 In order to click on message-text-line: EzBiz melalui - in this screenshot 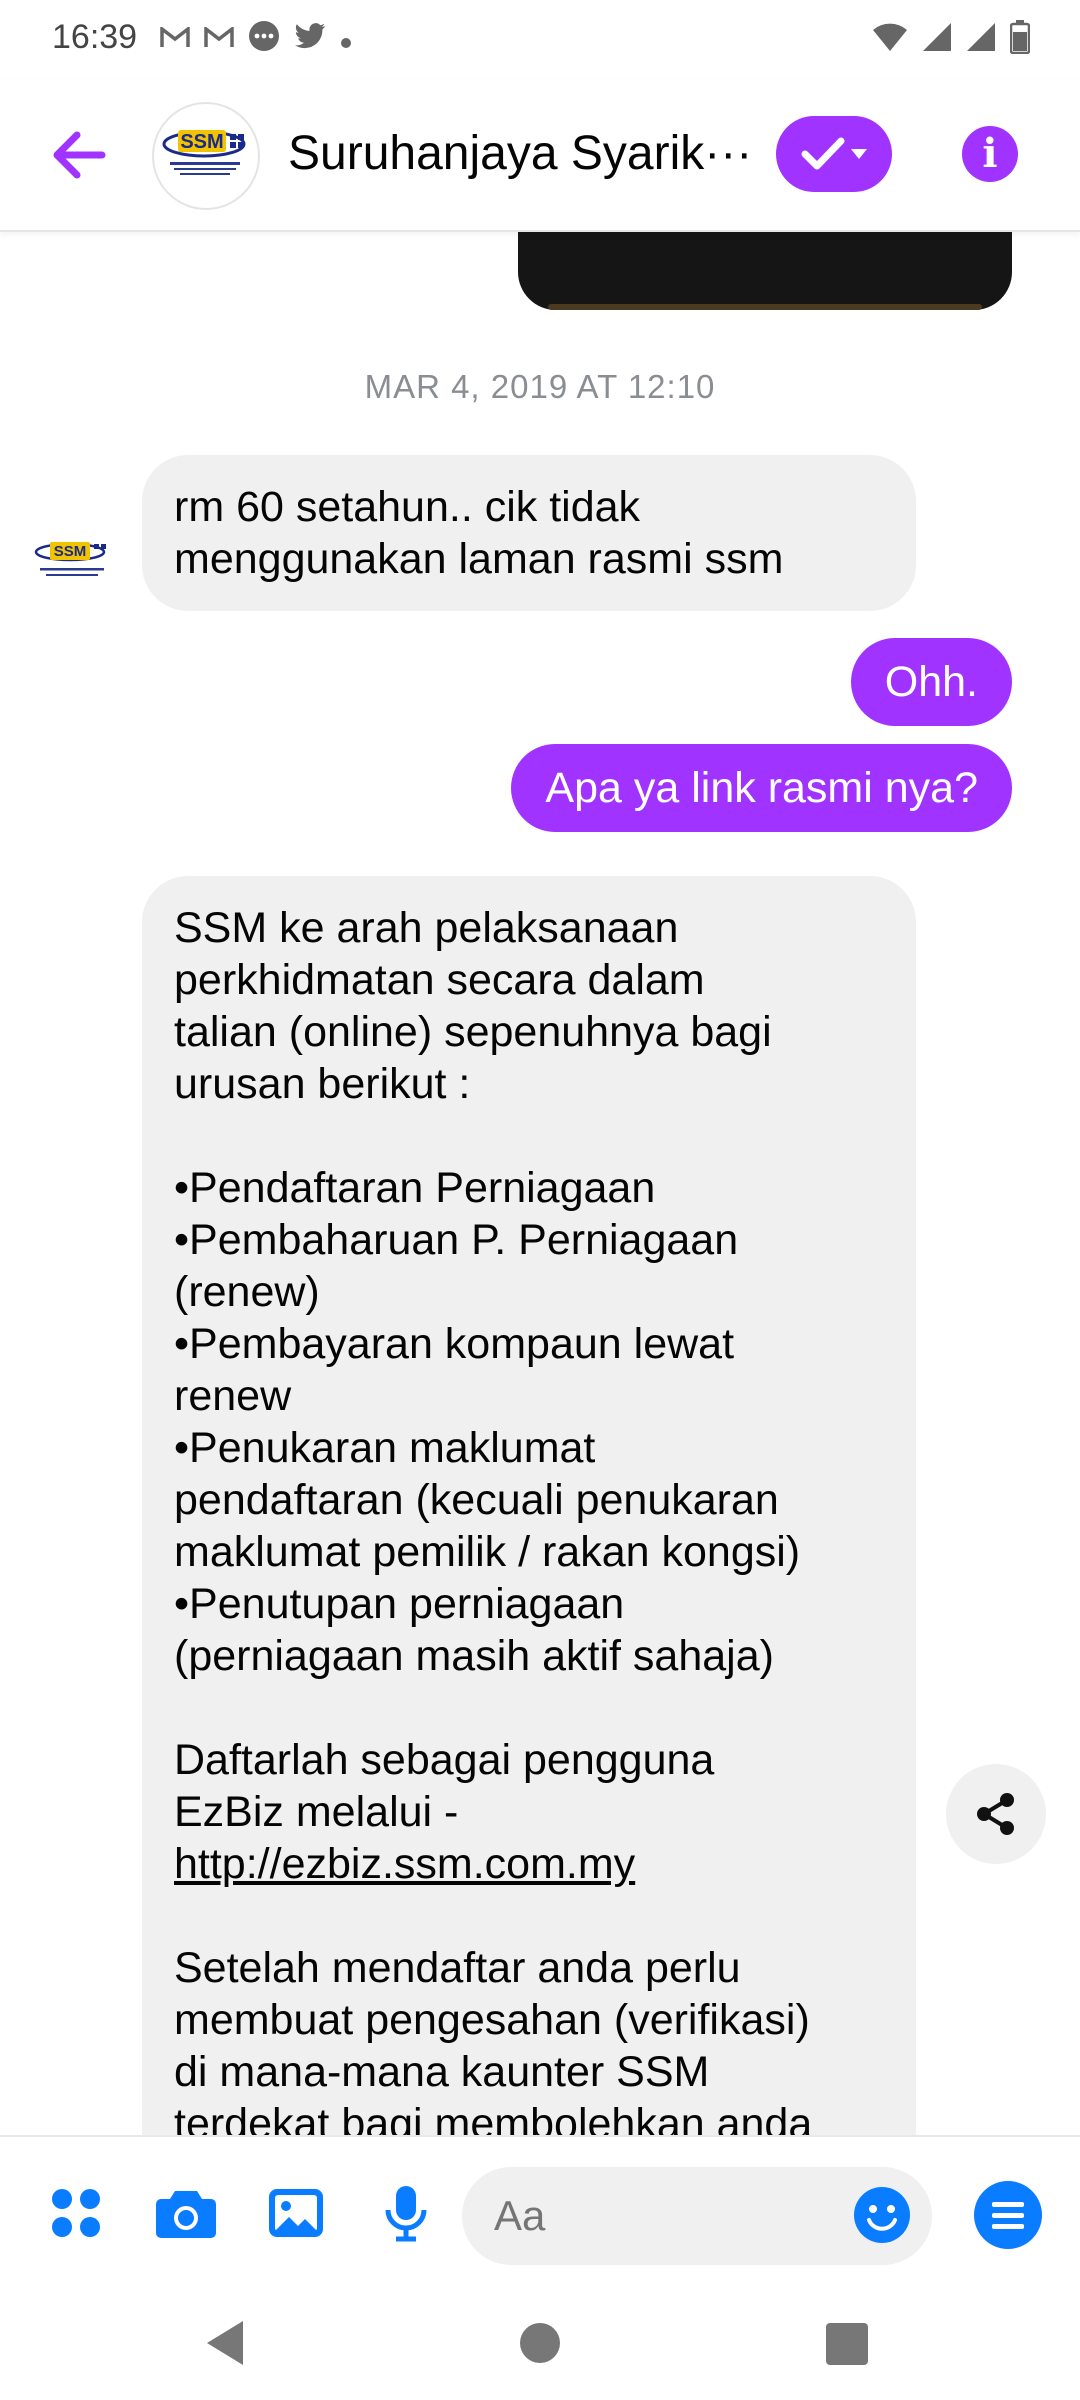, I will do `click(316, 1812)`.